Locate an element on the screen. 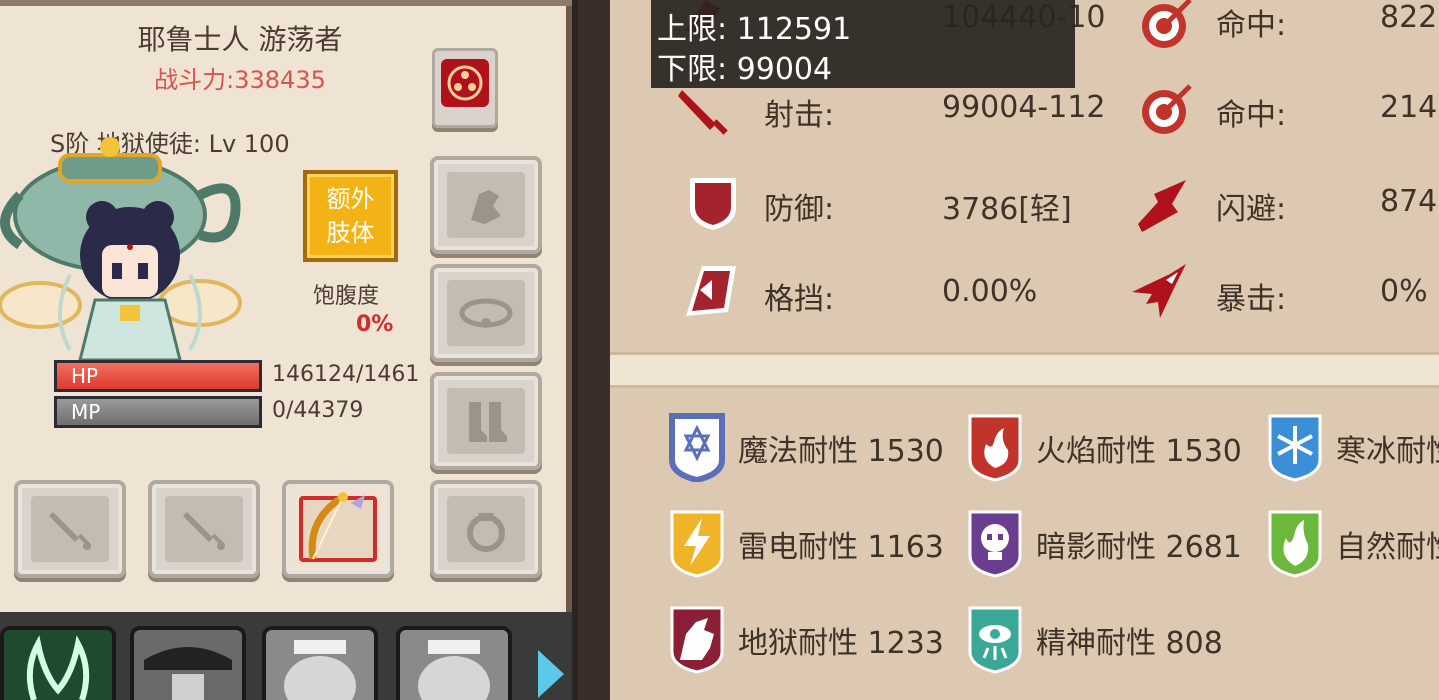 Image resolution: width=1439 pixels, height=700 pixels. tooltip-lower-limit: 下限: 99004 is located at coordinates (745, 69).